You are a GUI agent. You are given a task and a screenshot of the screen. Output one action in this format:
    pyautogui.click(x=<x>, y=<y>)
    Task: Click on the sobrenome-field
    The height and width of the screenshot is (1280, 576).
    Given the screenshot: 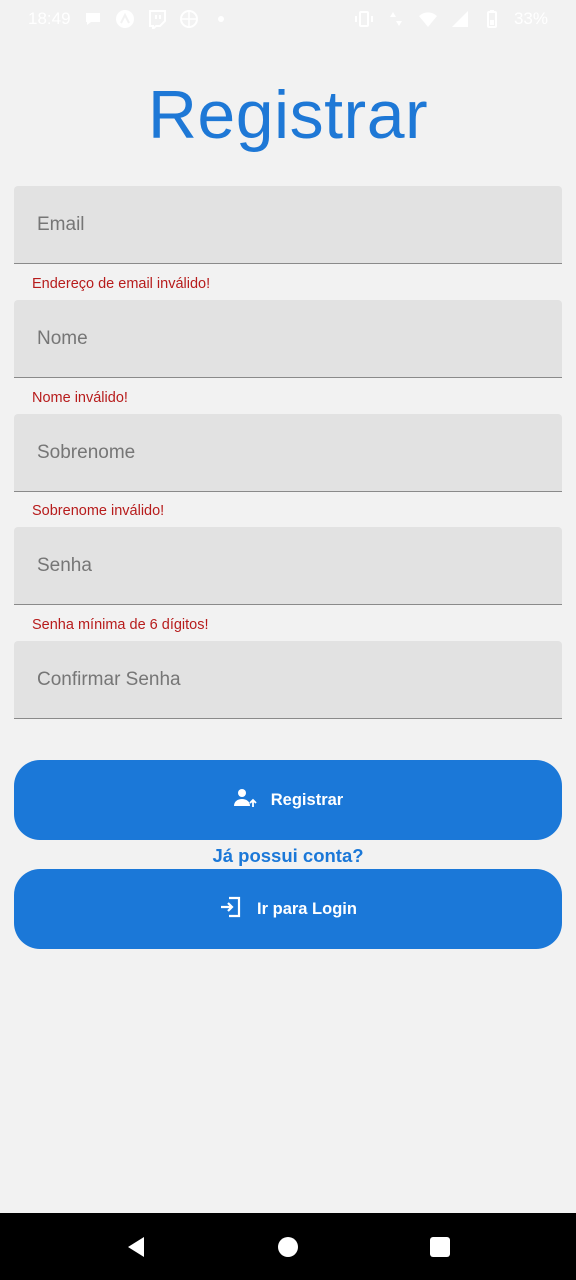 What is the action you would take?
    pyautogui.click(x=288, y=452)
    